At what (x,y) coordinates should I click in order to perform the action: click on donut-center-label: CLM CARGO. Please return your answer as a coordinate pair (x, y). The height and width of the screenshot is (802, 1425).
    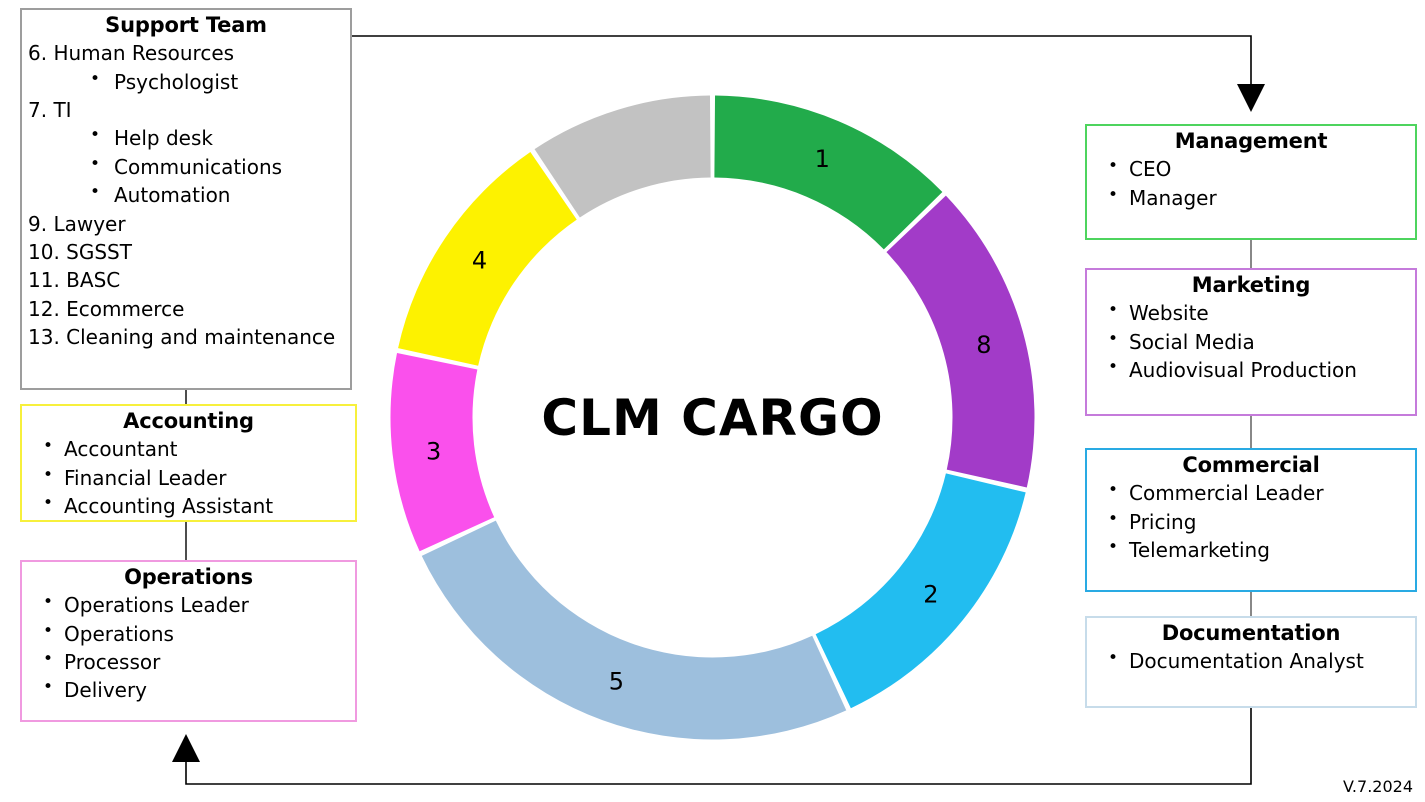
    Looking at the image, I should click on (712, 417).